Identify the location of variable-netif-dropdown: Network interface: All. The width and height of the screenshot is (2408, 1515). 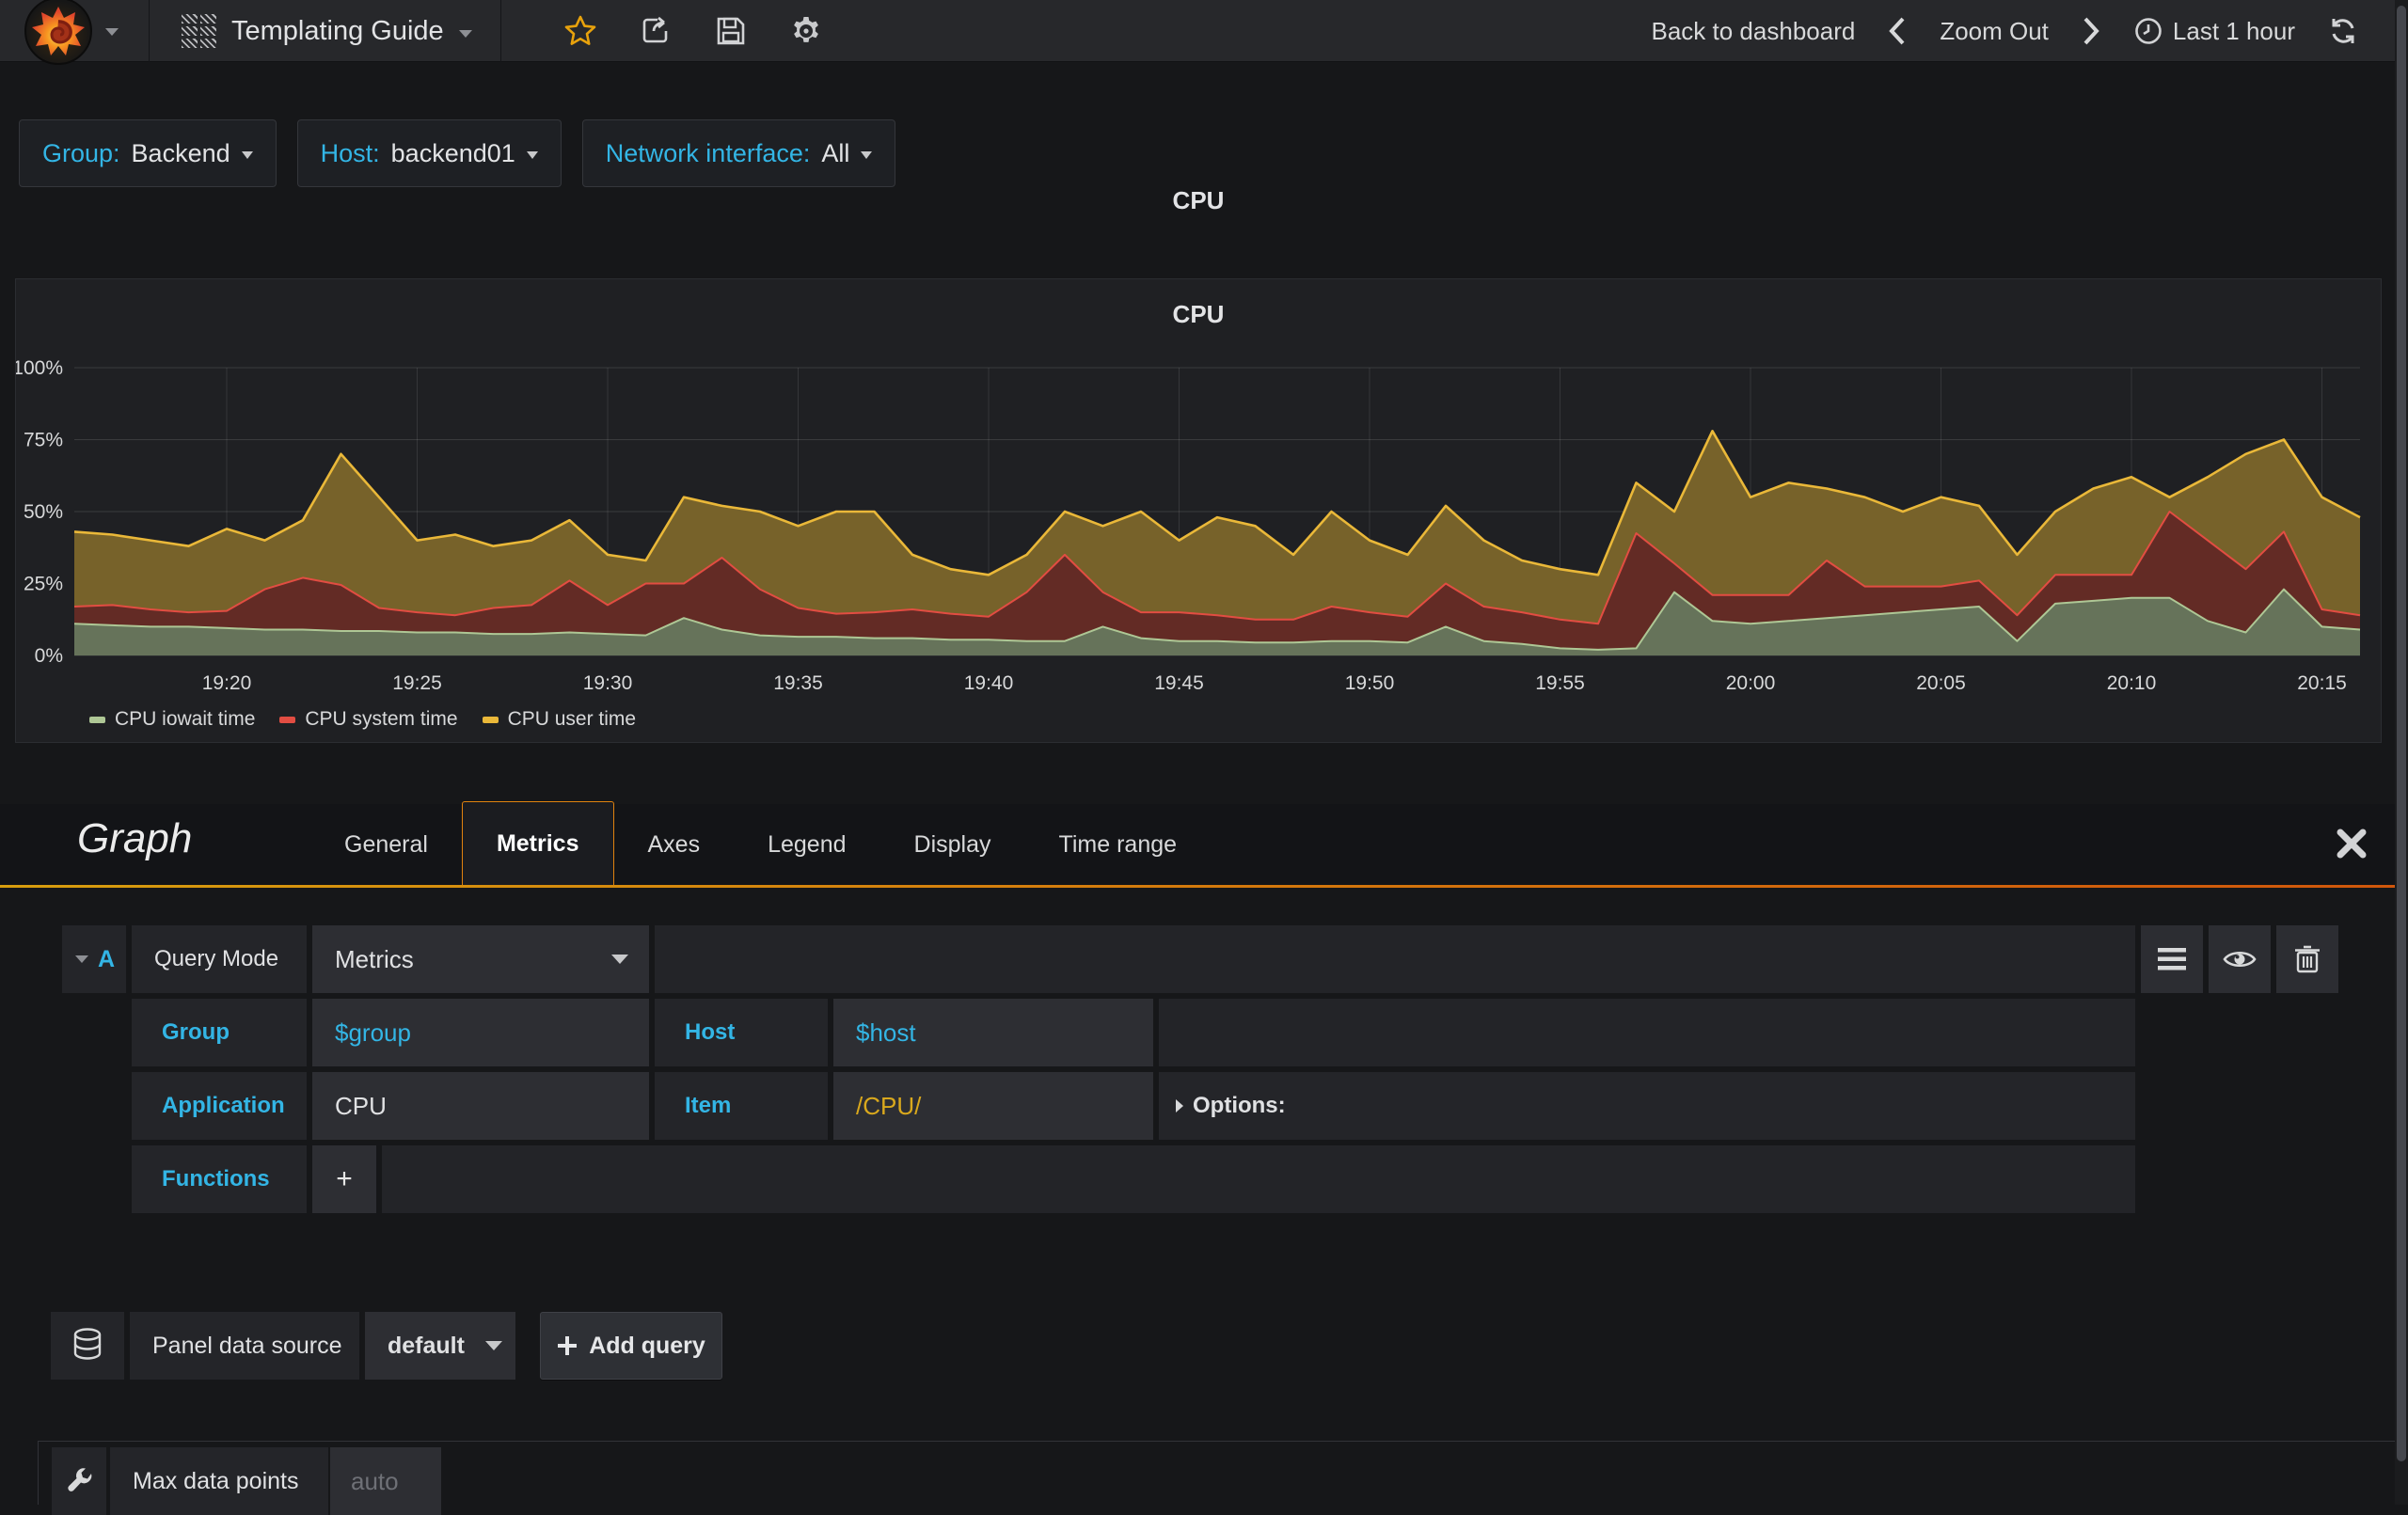
(739, 153).